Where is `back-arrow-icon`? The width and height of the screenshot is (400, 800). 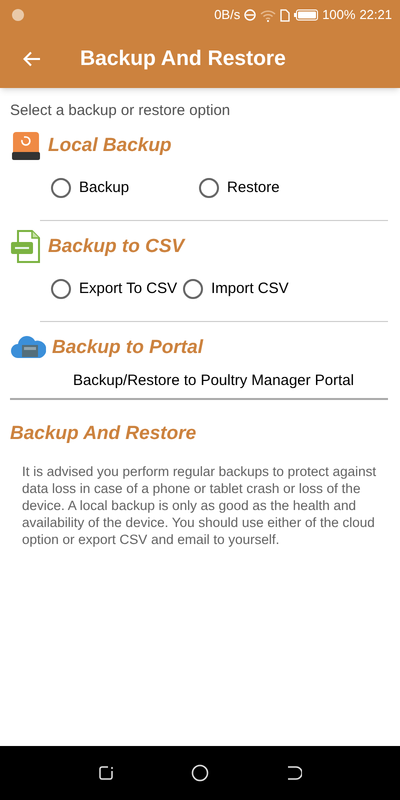 back-arrow-icon is located at coordinates (32, 59).